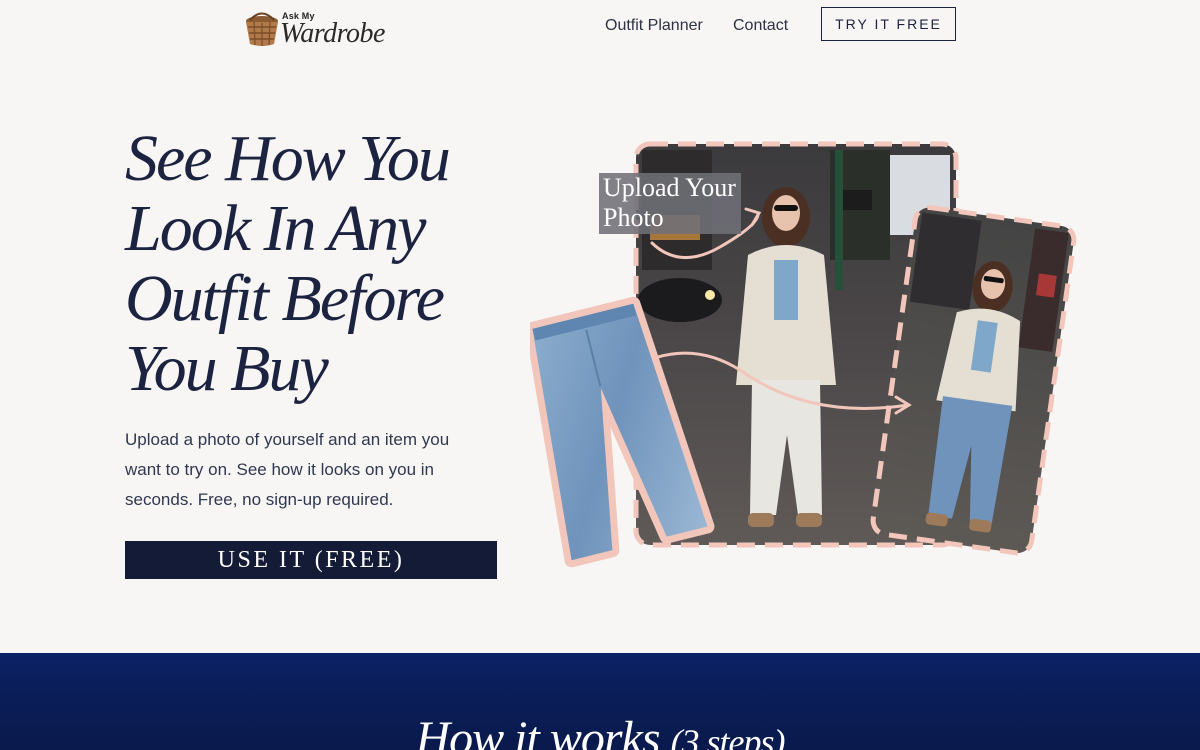  I want to click on hero-title-line: See How You, so click(288, 158).